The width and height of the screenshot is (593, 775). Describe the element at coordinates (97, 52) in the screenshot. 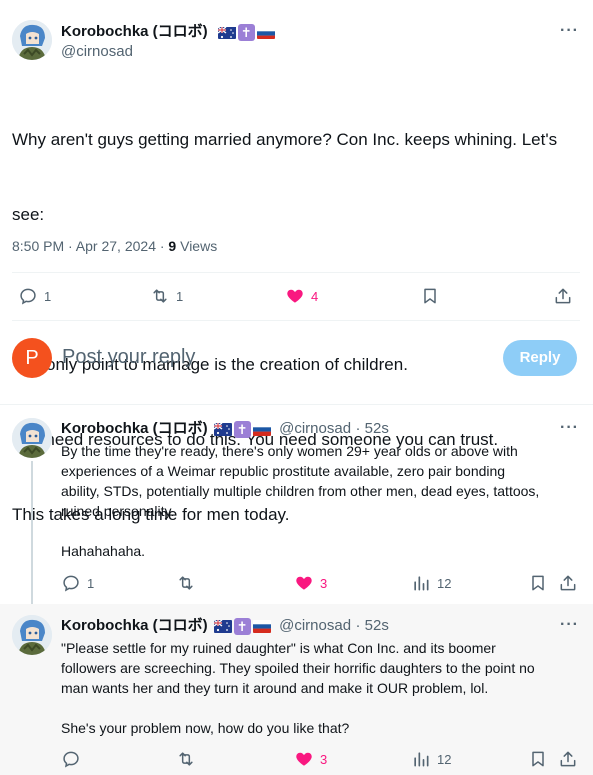

I see `author-handle: @cirnosad` at that location.